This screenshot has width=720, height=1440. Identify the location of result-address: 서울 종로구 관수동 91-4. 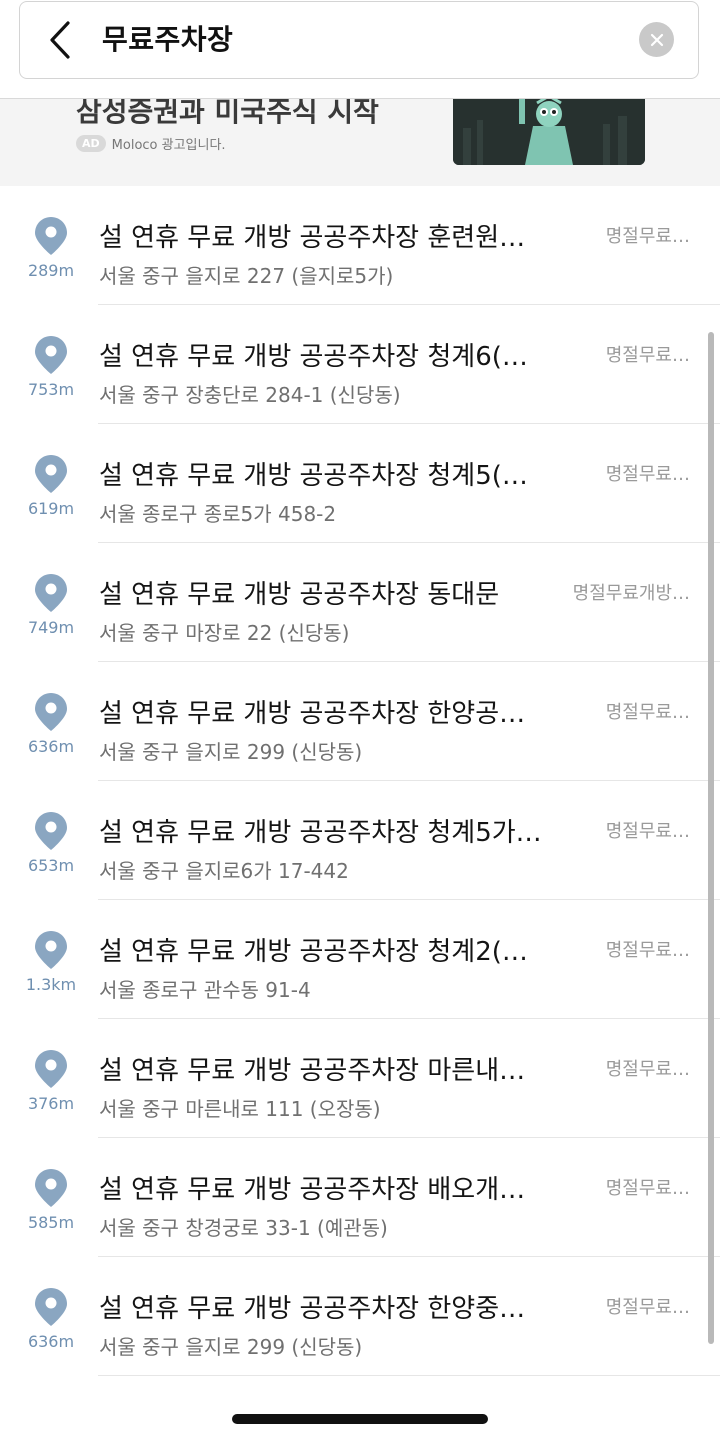
(205, 990).